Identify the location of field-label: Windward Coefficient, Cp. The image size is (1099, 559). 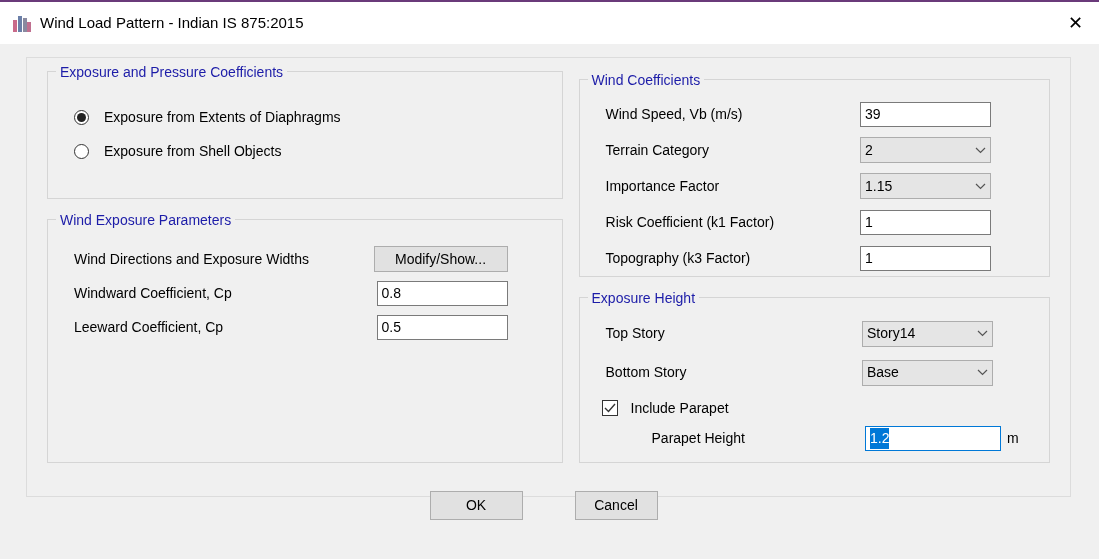
(153, 293).